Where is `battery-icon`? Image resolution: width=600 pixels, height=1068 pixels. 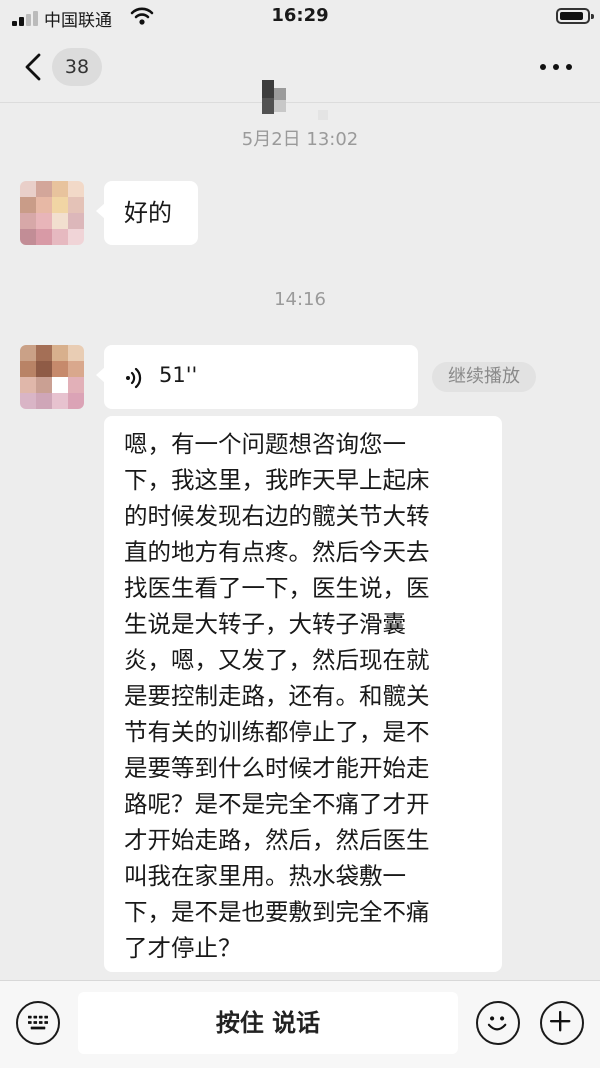
battery-icon is located at coordinates (575, 16).